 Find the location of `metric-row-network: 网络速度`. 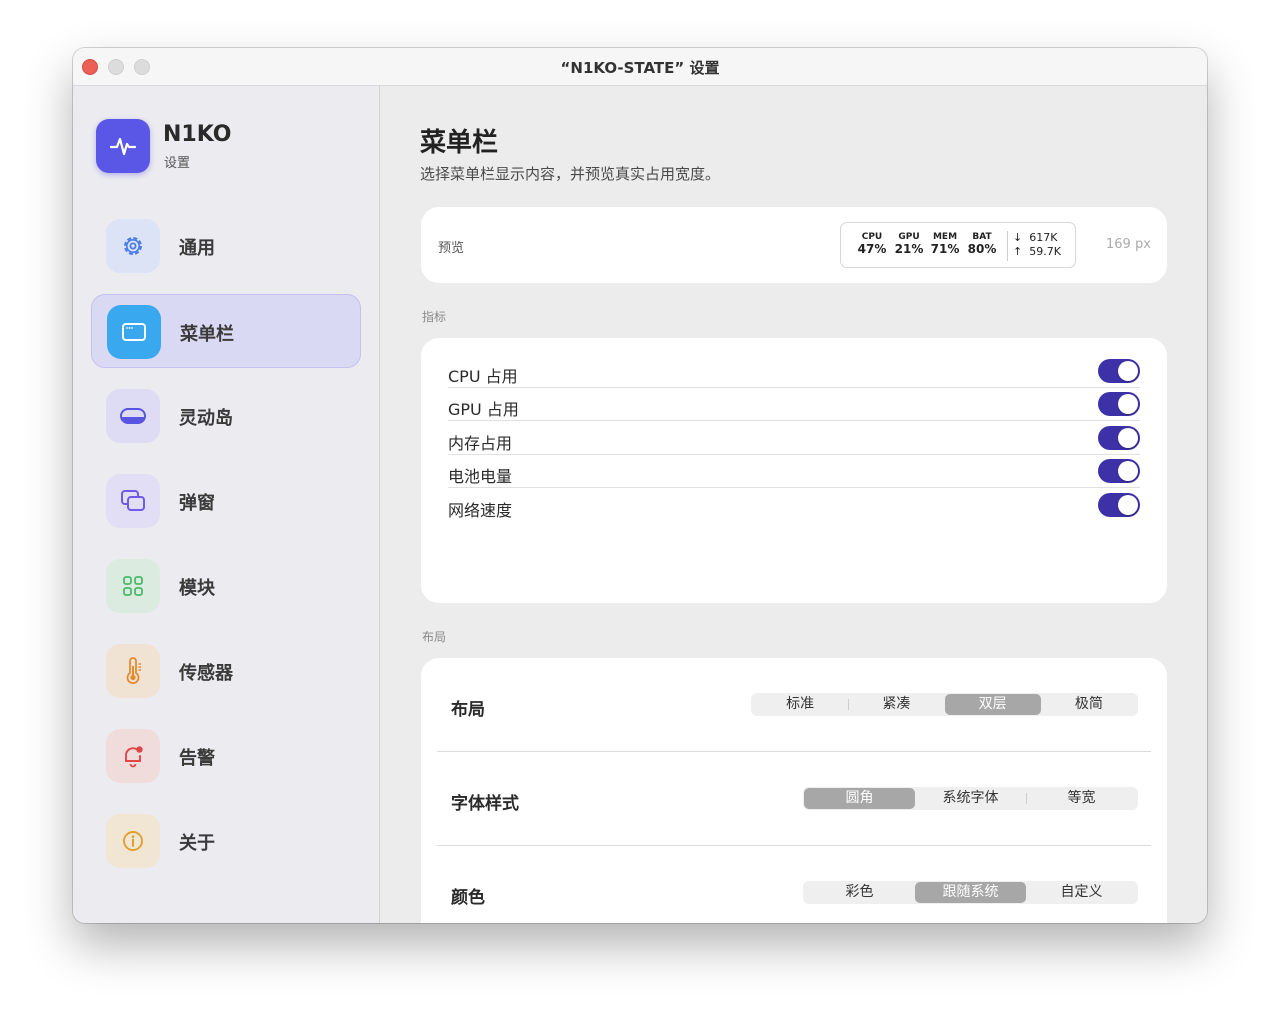

metric-row-network: 网络速度 is located at coordinates (794, 505).